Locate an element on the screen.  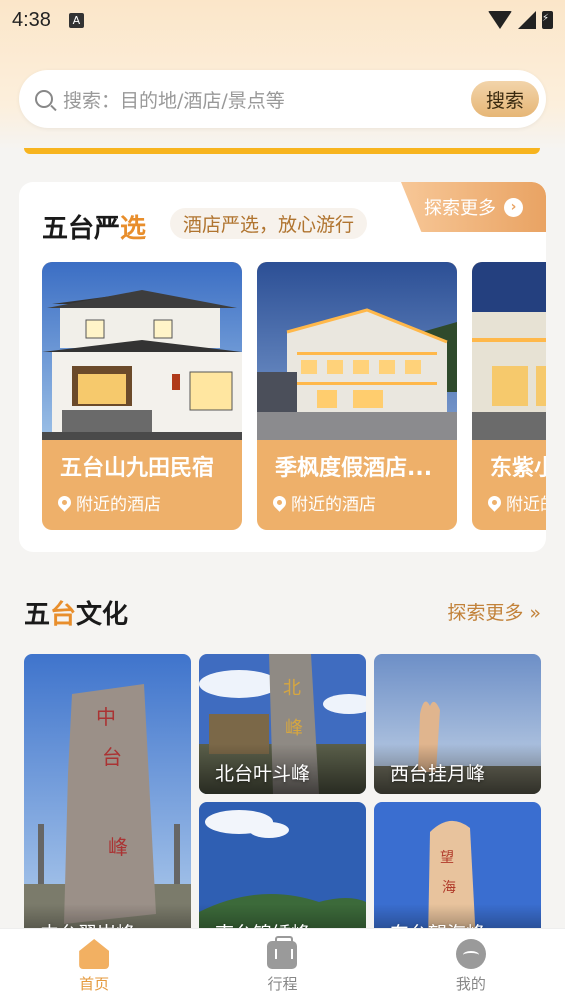
nav-trips-label: 行程 is located at coordinates (282, 984).